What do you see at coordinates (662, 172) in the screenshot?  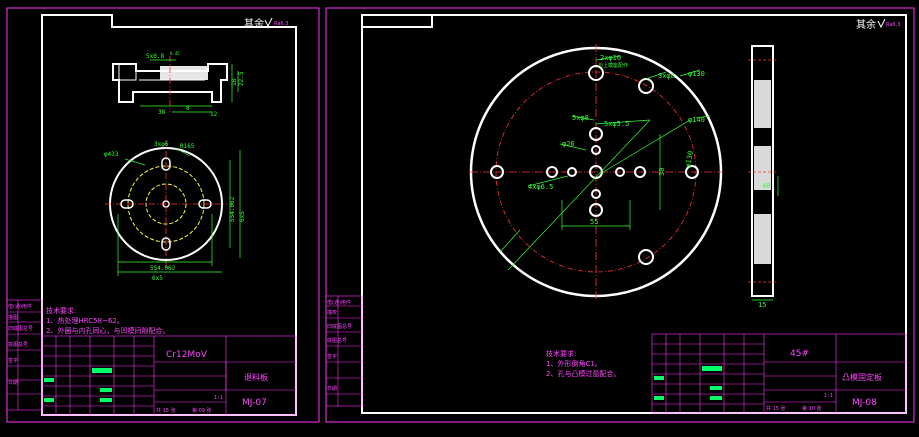 I see `right-dim-vertical: 30` at bounding box center [662, 172].